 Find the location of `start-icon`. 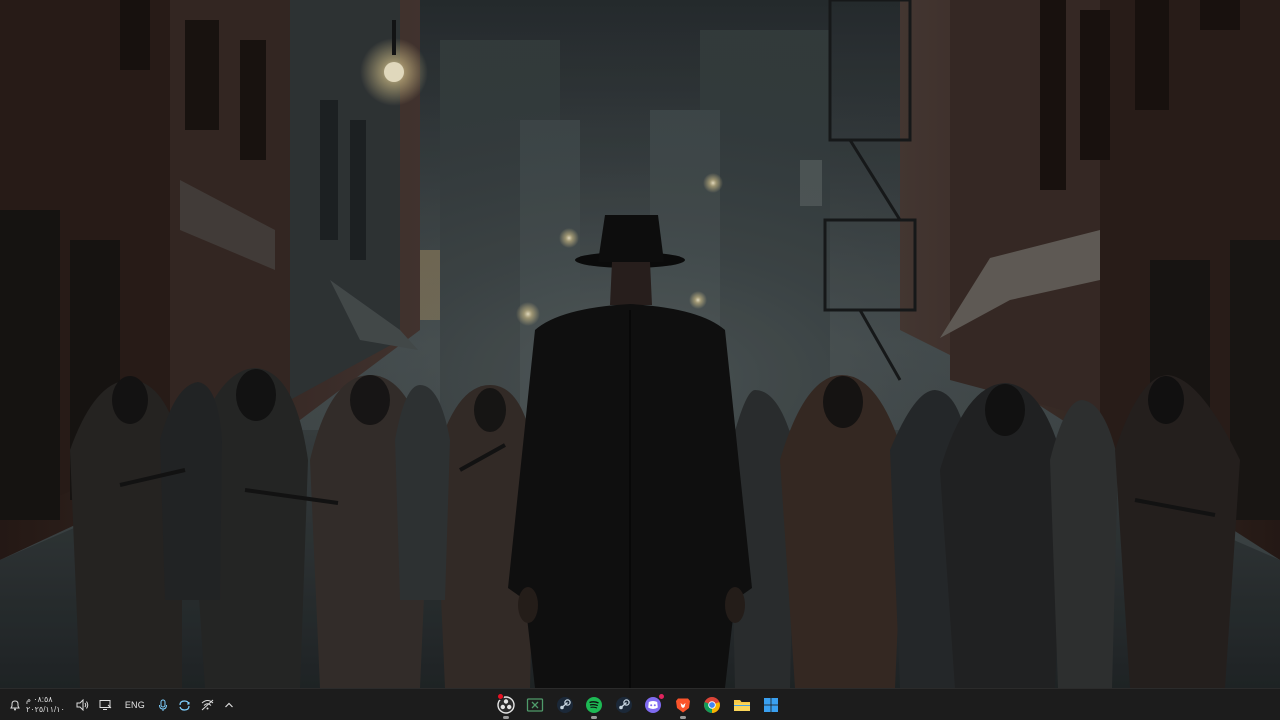

start-icon is located at coordinates (771, 705).